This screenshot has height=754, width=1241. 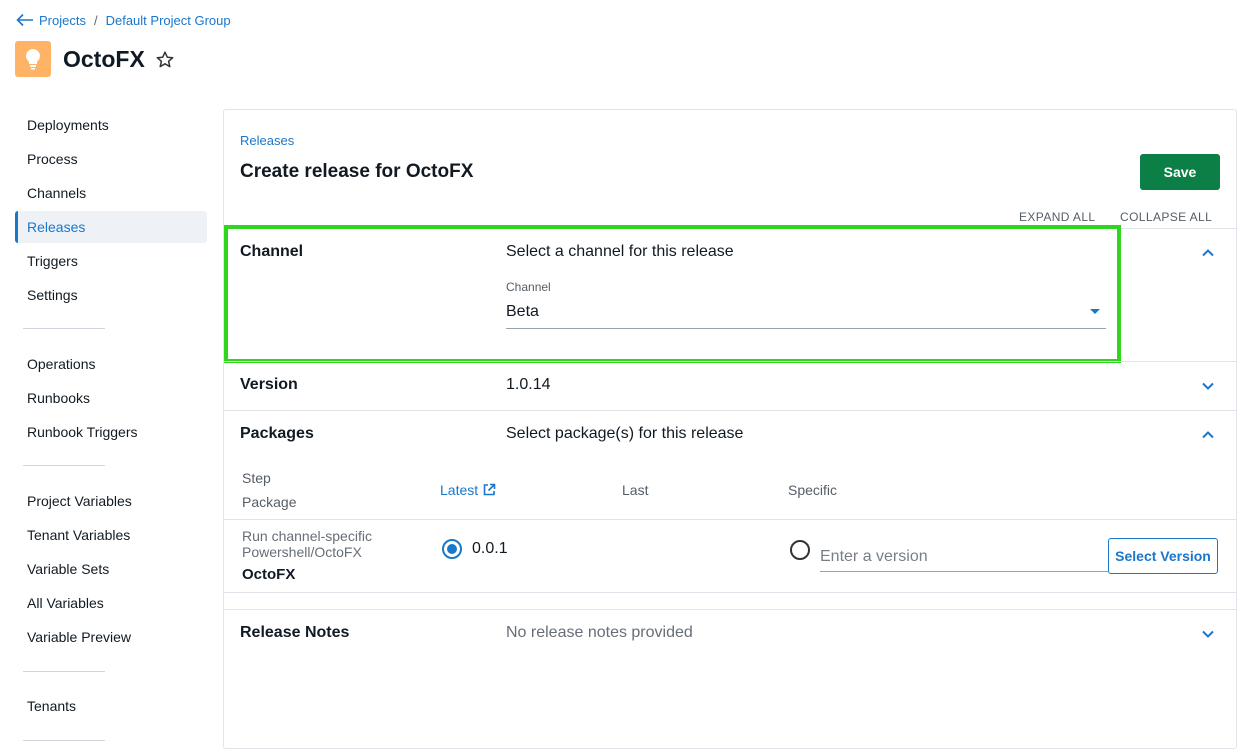 What do you see at coordinates (528, 384) in the screenshot?
I see `version-section-value: 1.0.14` at bounding box center [528, 384].